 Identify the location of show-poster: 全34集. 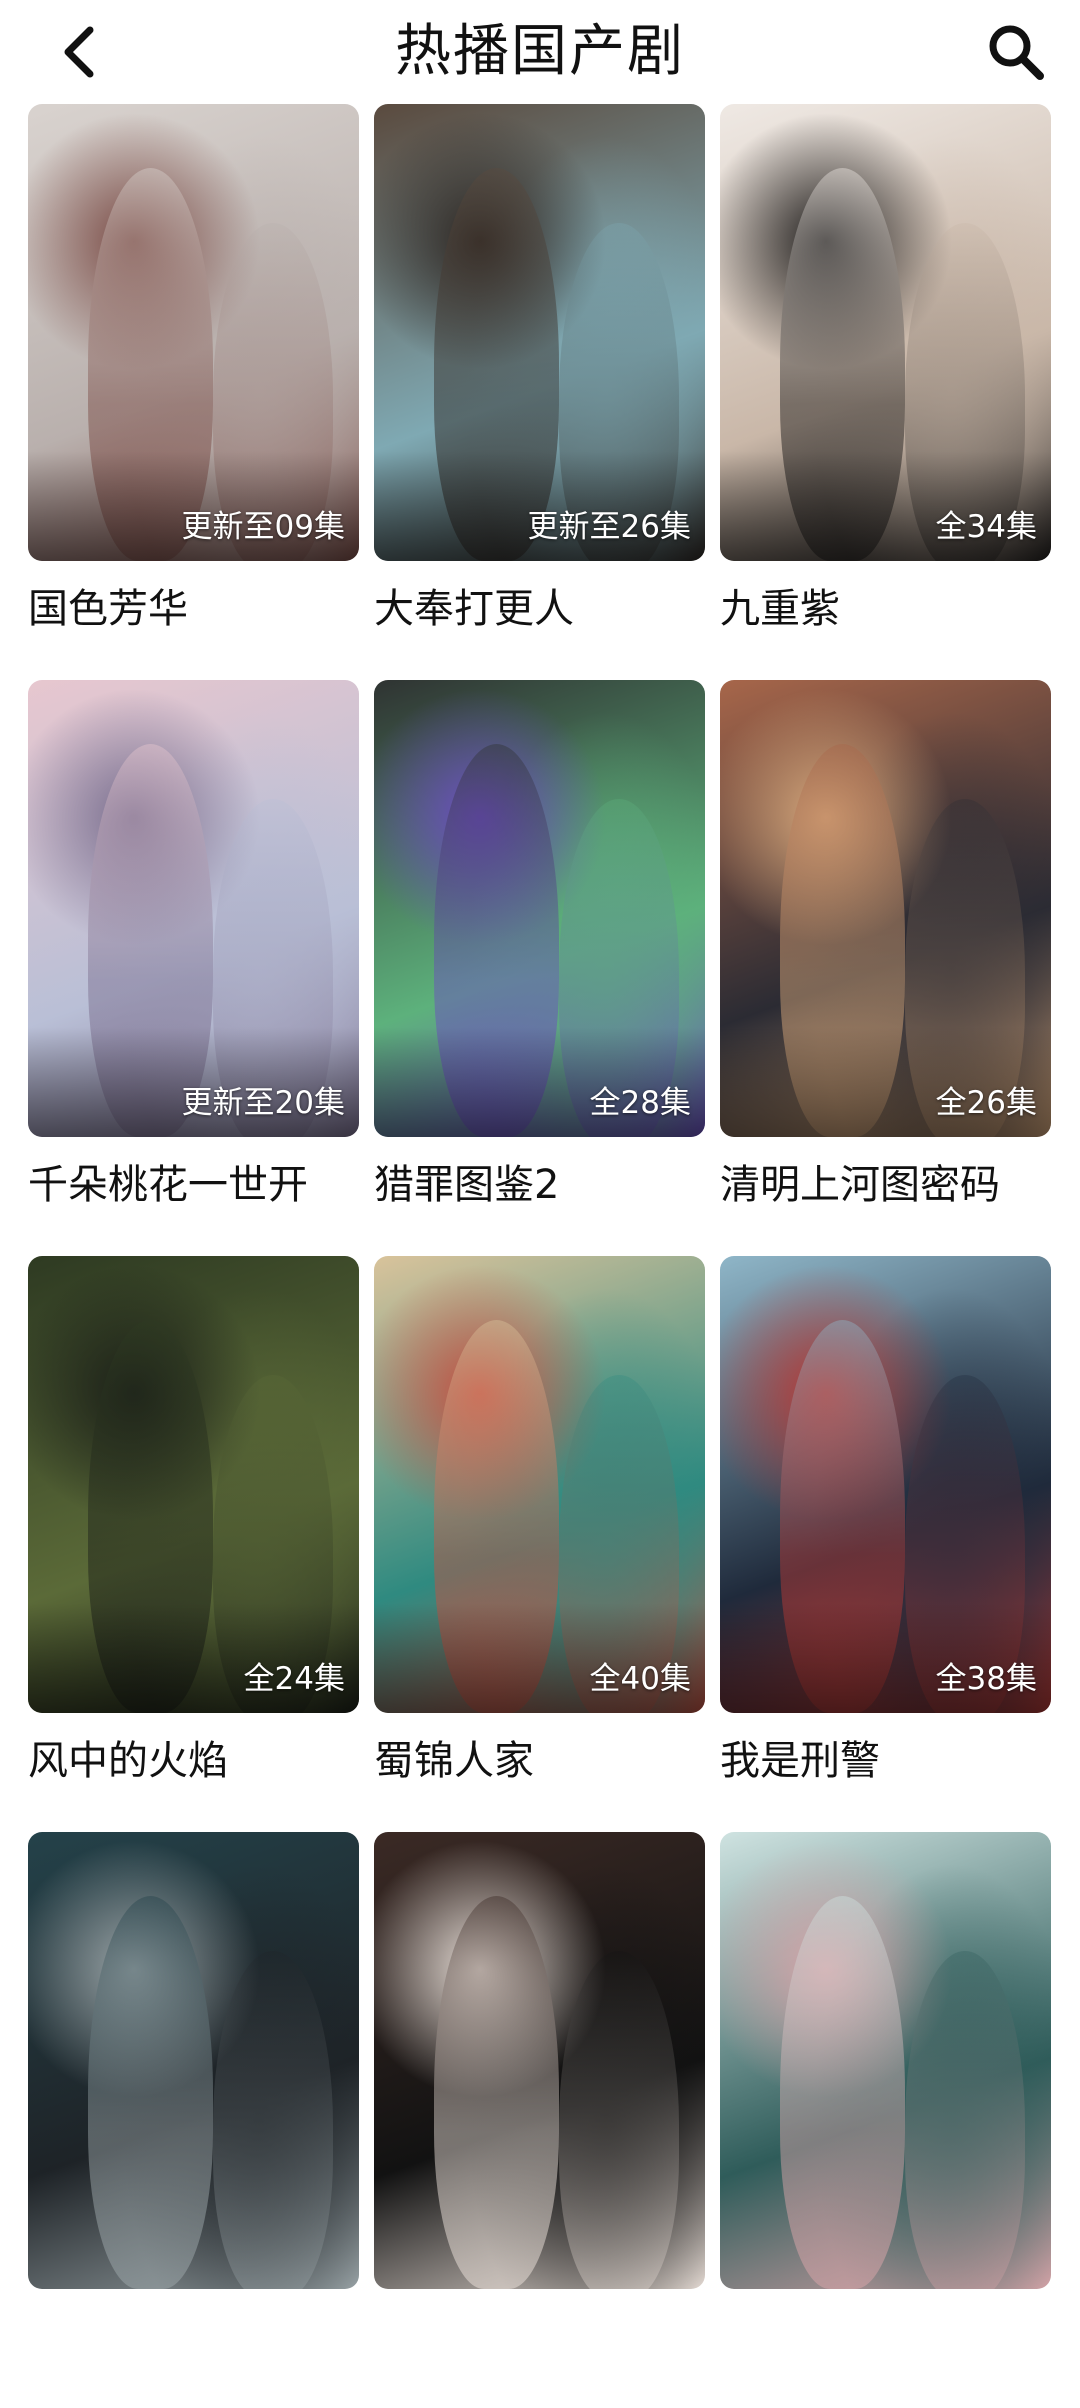
(885, 332).